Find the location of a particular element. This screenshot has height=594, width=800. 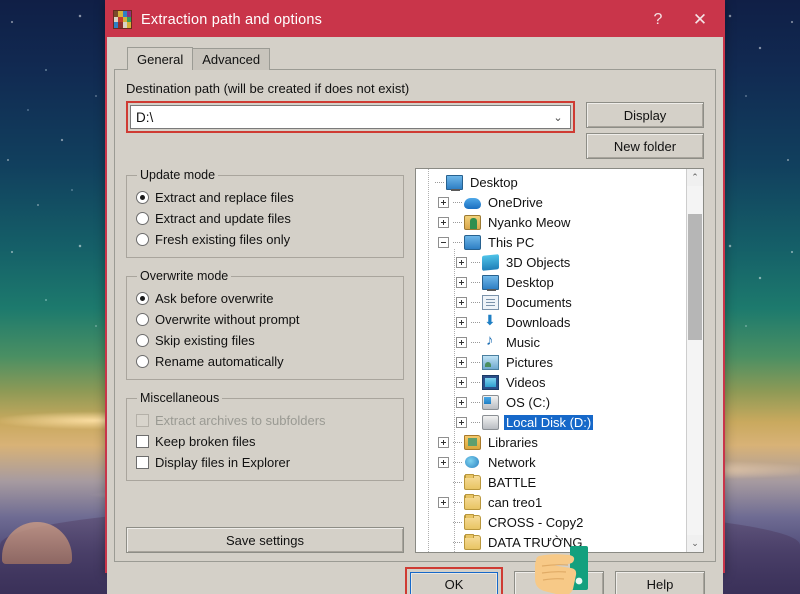

tree-item-label: Videos is located at coordinates (526, 382).